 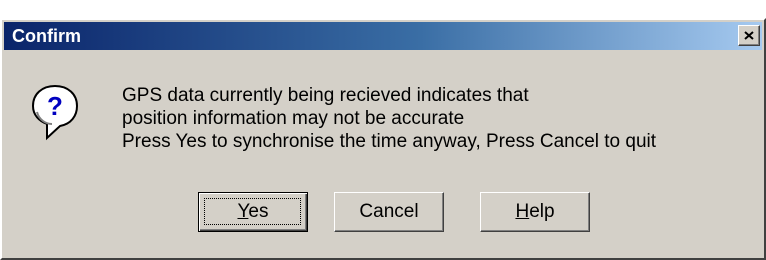 I want to click on cancel-button-label: Cancel, so click(x=389, y=211).